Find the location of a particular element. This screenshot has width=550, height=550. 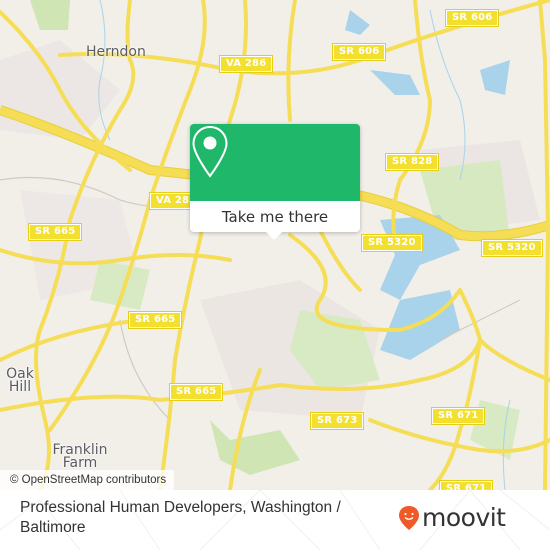

road-shield: SR 828 is located at coordinates (412, 162).